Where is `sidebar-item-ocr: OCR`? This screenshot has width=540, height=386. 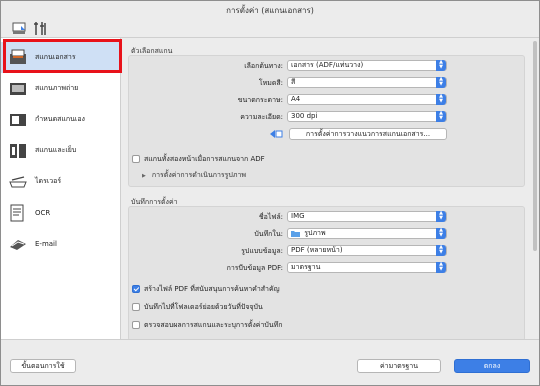
sidebar-item-ocr: OCR is located at coordinates (61, 212).